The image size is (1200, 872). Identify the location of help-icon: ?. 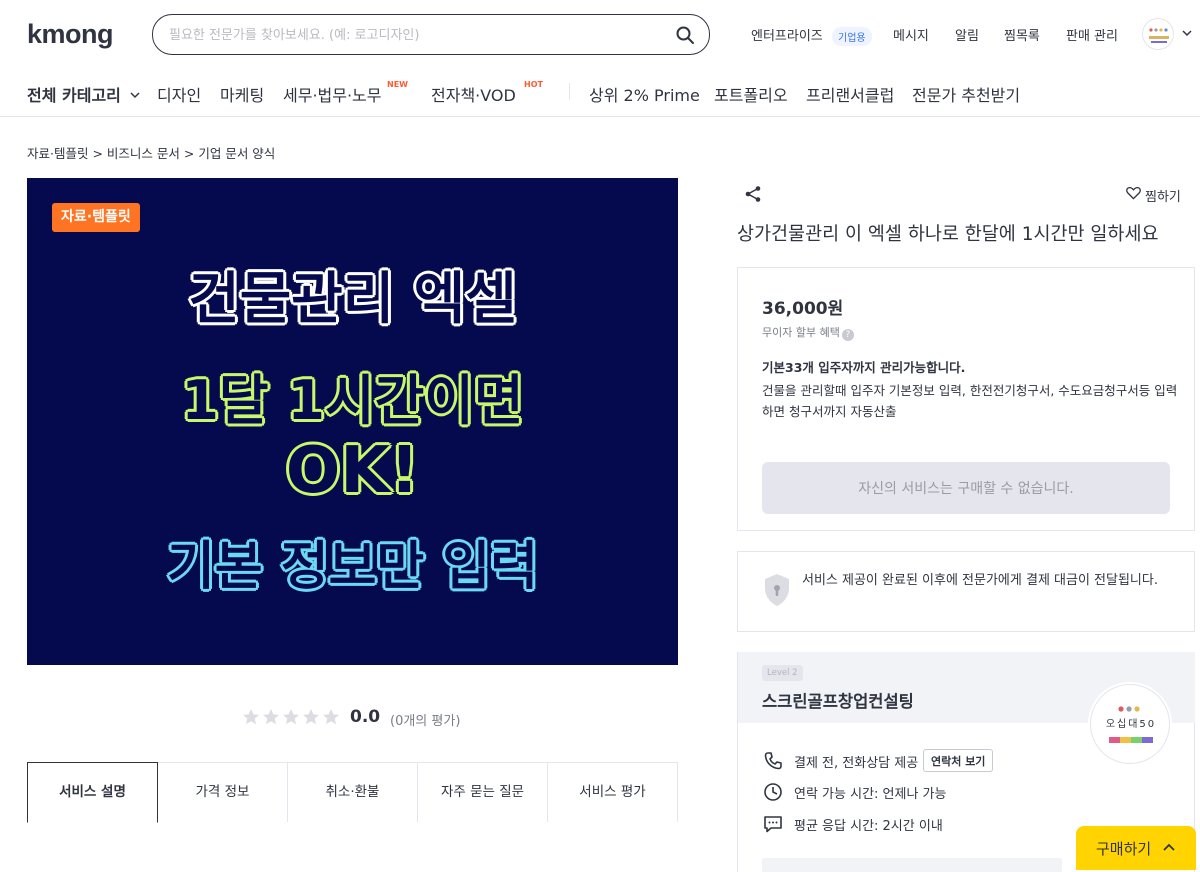
(847, 335).